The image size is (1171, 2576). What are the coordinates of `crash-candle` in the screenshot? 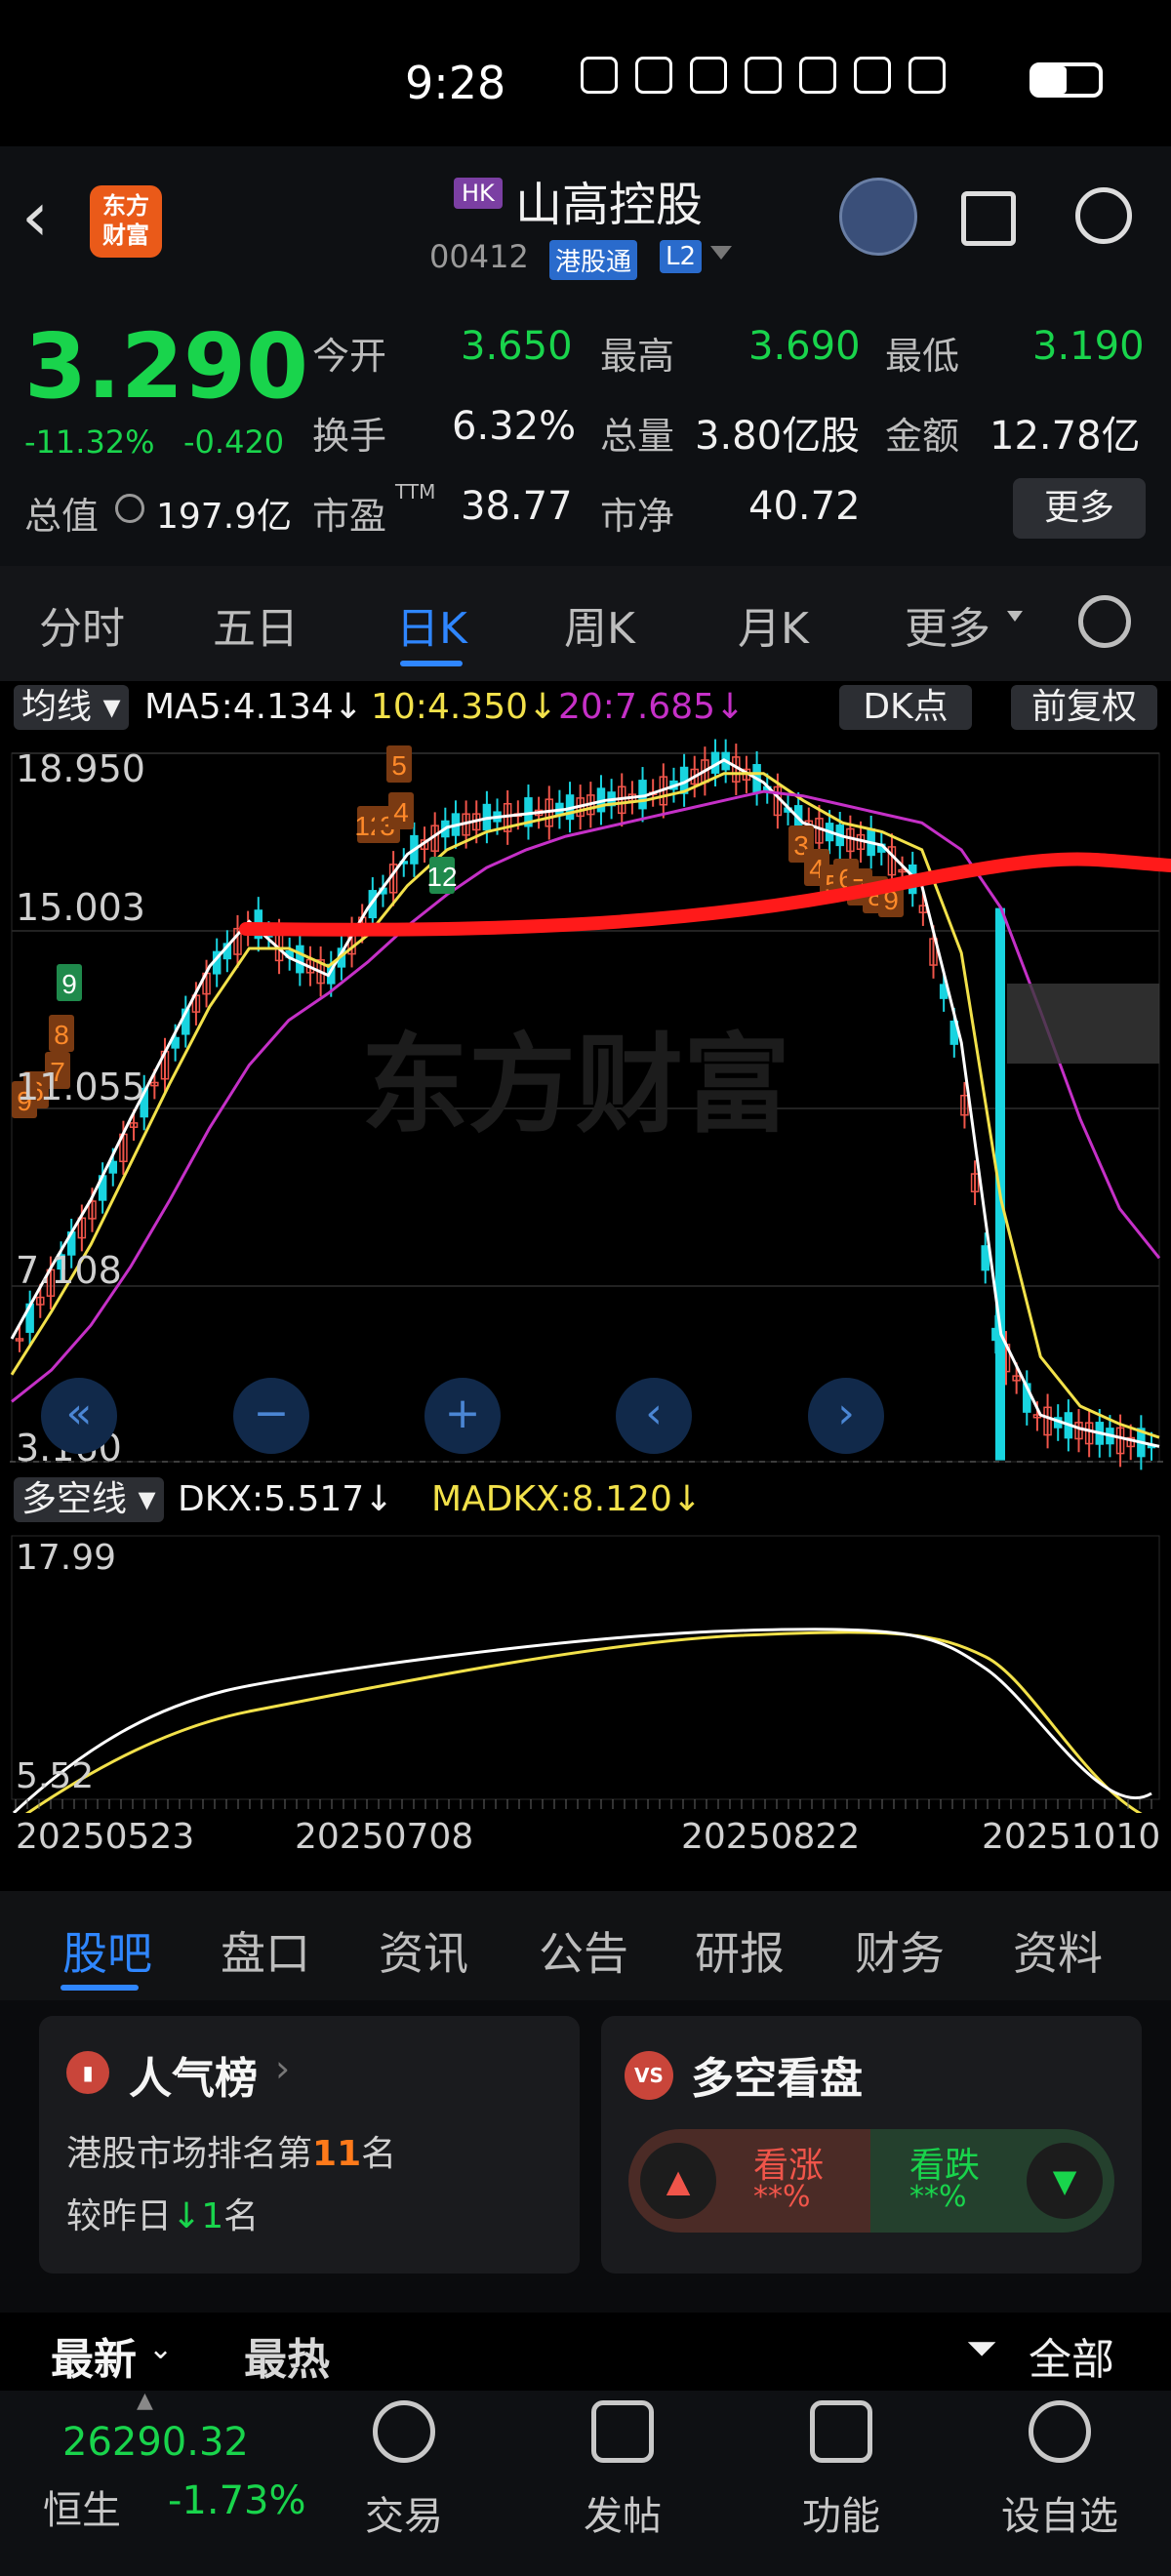 It's located at (1000, 1184).